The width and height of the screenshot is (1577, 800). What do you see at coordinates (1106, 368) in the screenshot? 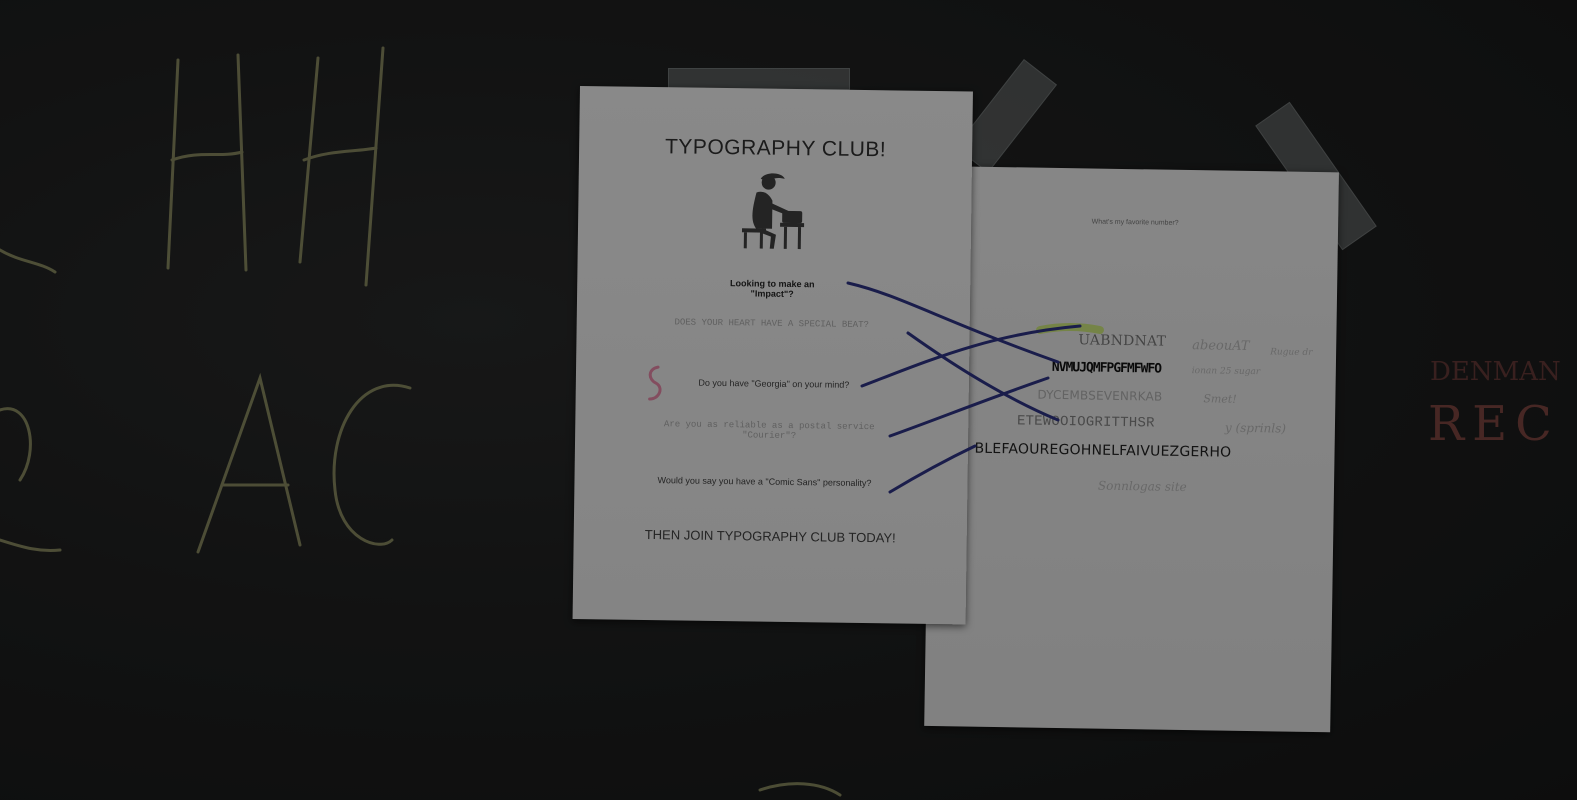
I see `cipher-line: NVMUJQMFPGFMFWFO` at bounding box center [1106, 368].